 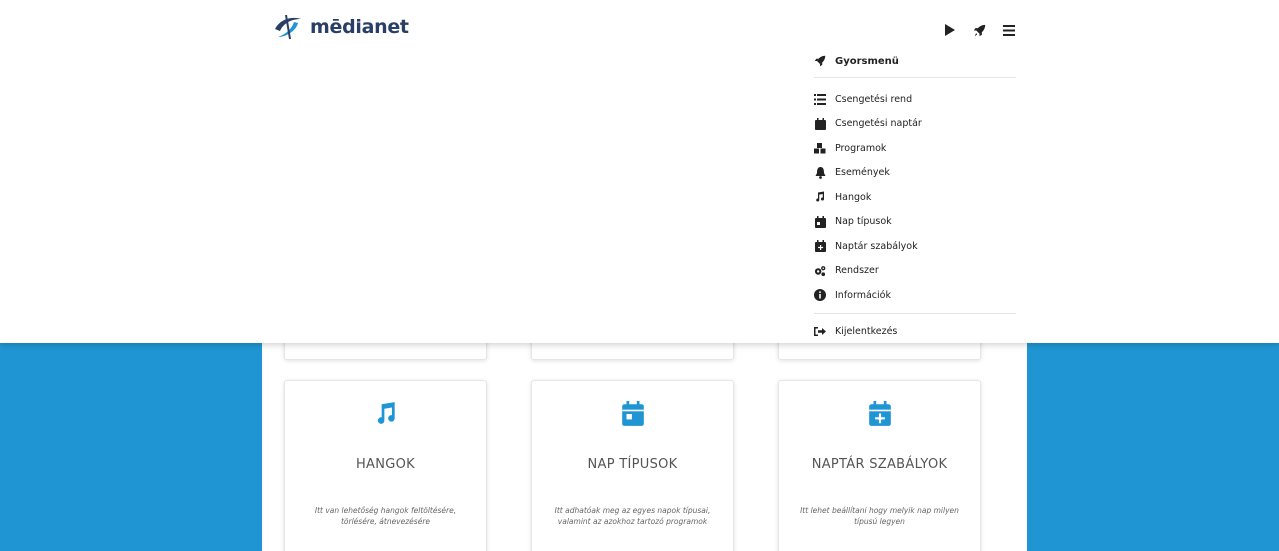 I want to click on menu-icon, so click(x=1009, y=30).